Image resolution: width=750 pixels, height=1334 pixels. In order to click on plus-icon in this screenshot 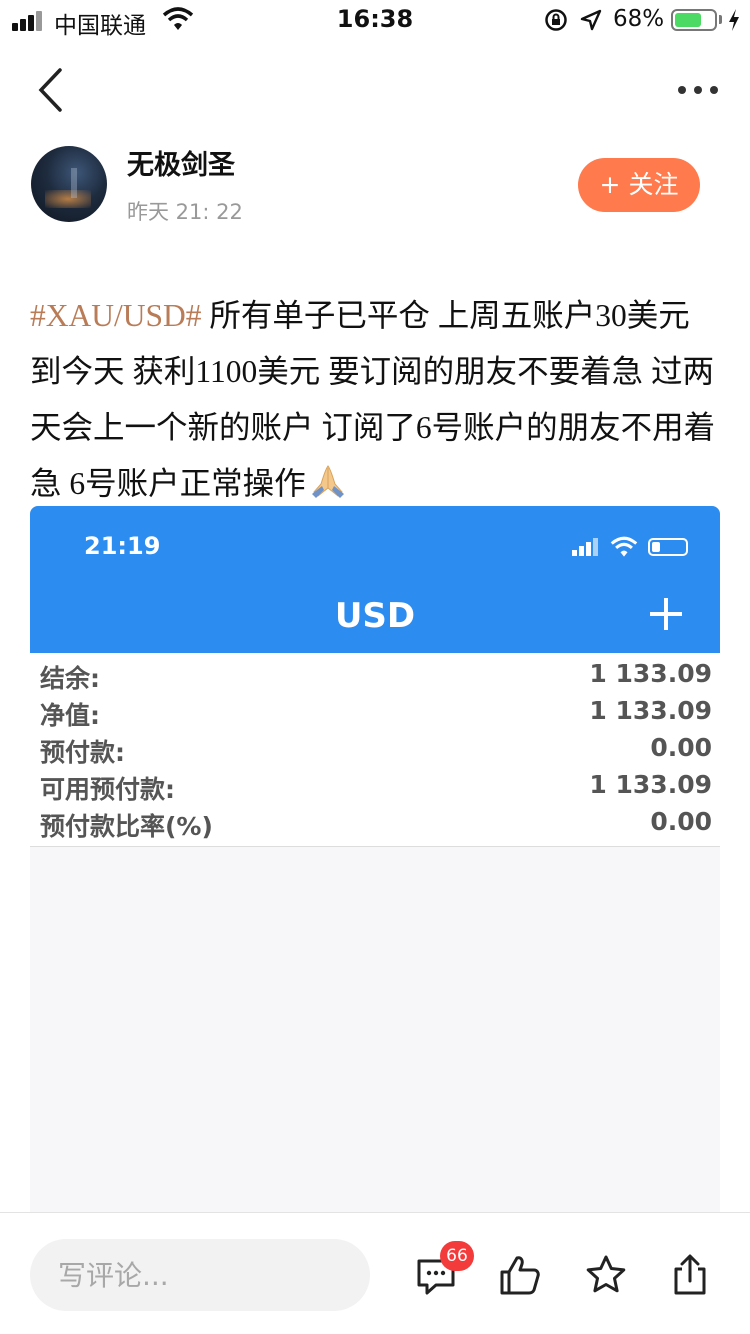, I will do `click(666, 614)`.